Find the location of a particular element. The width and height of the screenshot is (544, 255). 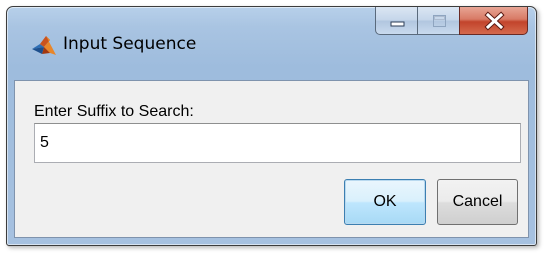

close-button is located at coordinates (493, 21).